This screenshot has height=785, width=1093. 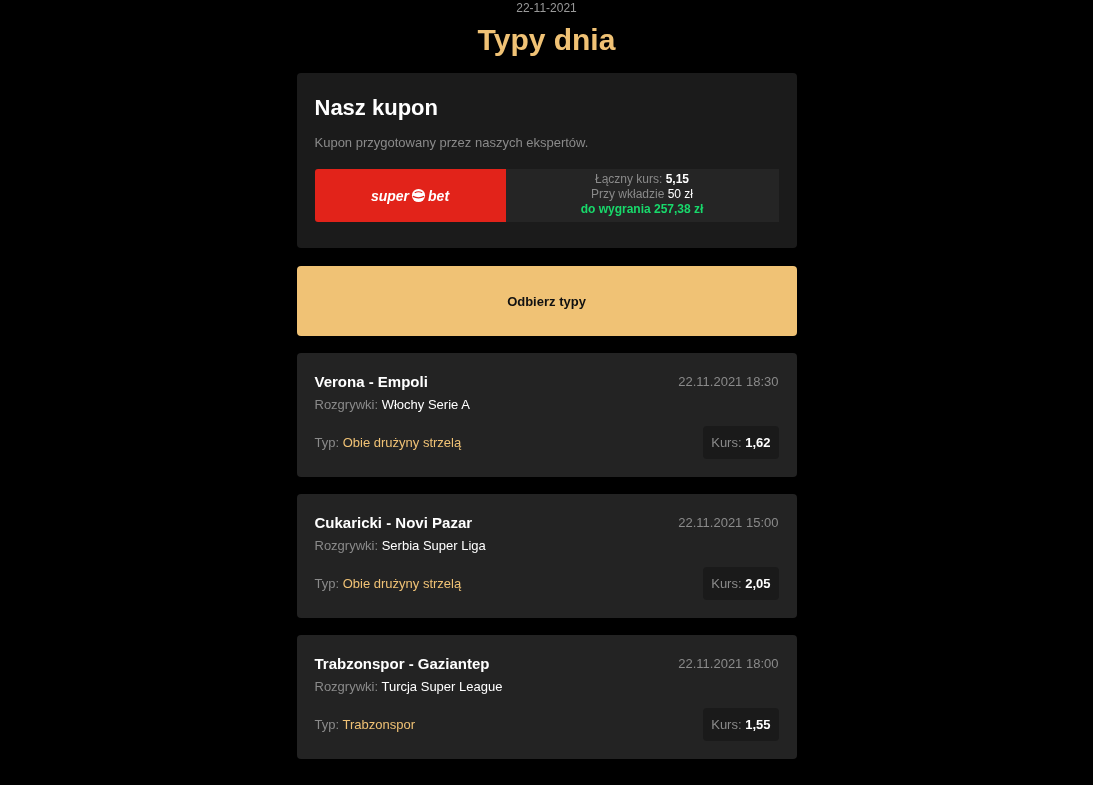 I want to click on tip-type-value: Trabzonspor, so click(x=378, y=724).